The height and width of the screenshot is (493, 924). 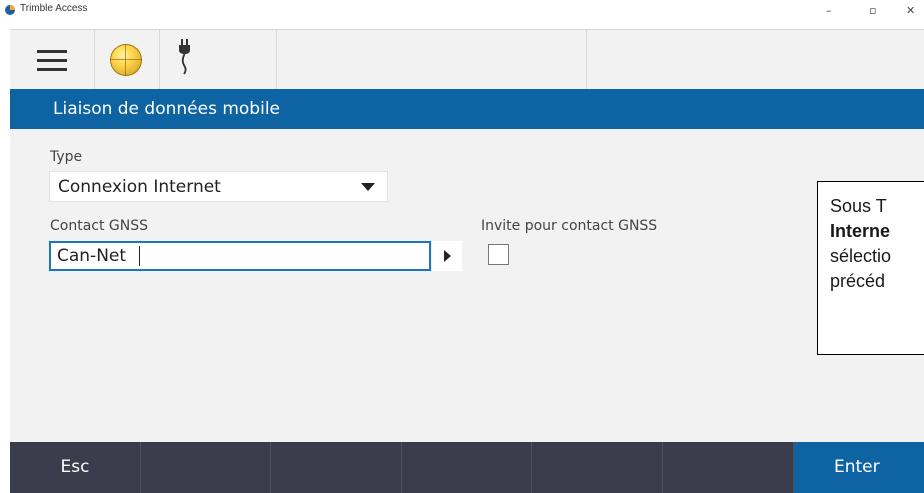 I want to click on map-button, so click(x=127, y=59).